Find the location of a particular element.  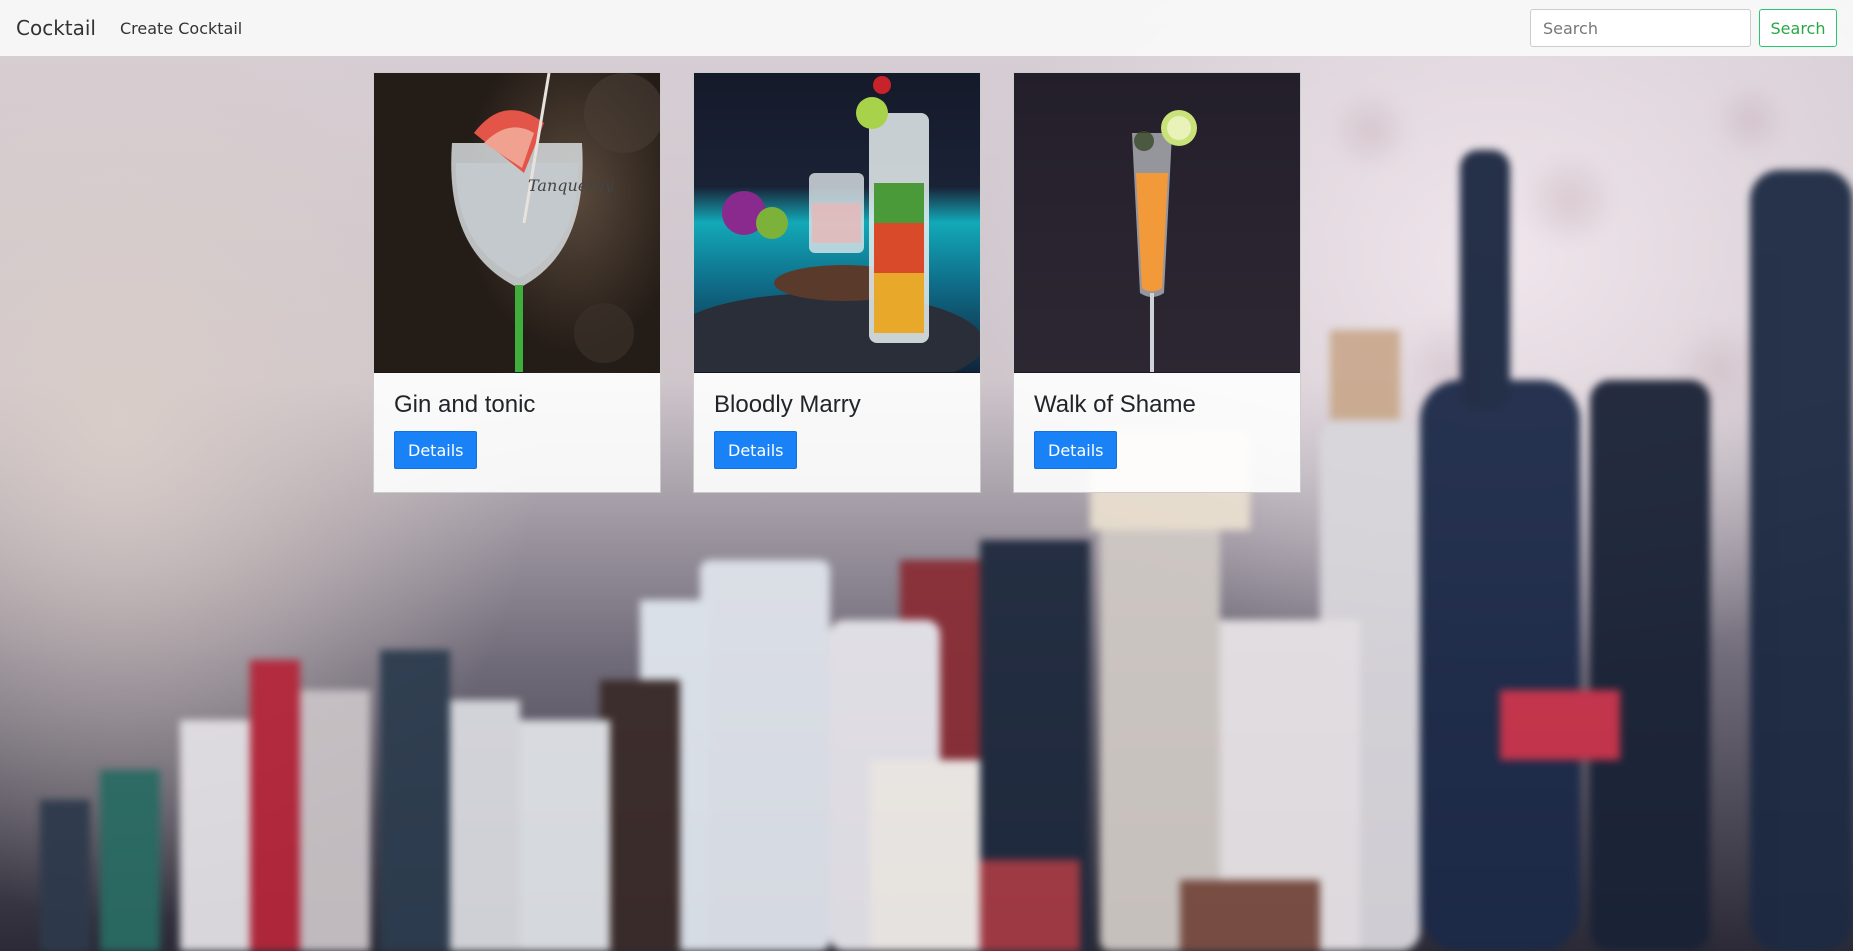

nav-link-create-cocktail: Create Cocktail is located at coordinates (181, 28).